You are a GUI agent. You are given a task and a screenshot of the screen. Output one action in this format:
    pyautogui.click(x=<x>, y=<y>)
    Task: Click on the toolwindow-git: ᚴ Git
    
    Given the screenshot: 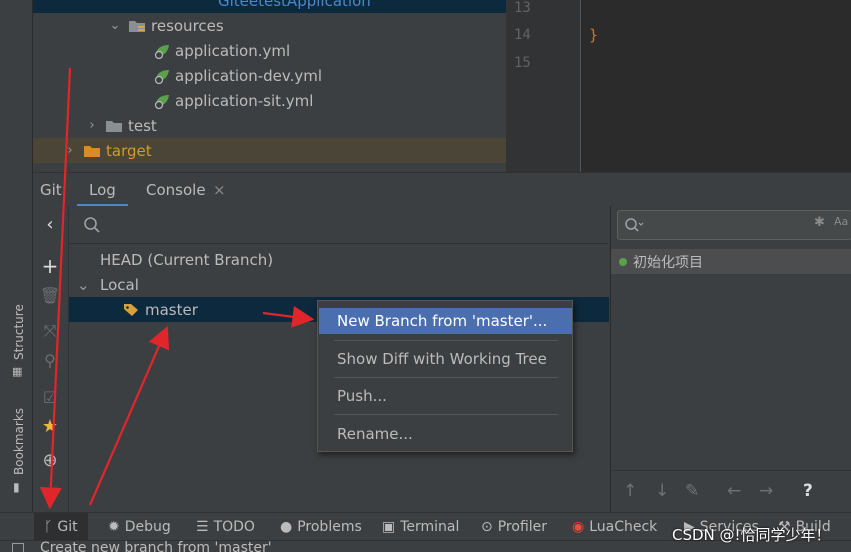 What is the action you would take?
    pyautogui.click(x=61, y=527)
    